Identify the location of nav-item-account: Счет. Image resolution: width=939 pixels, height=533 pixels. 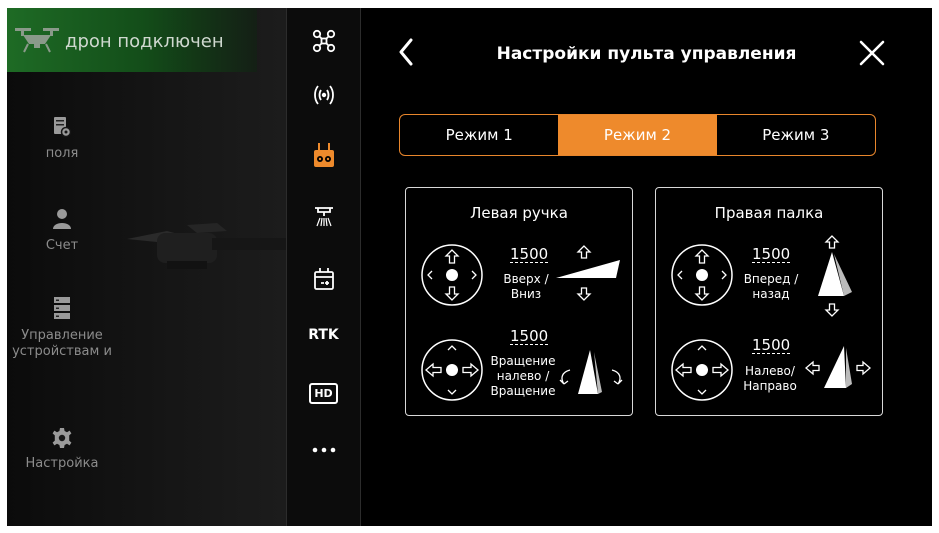
(62, 231).